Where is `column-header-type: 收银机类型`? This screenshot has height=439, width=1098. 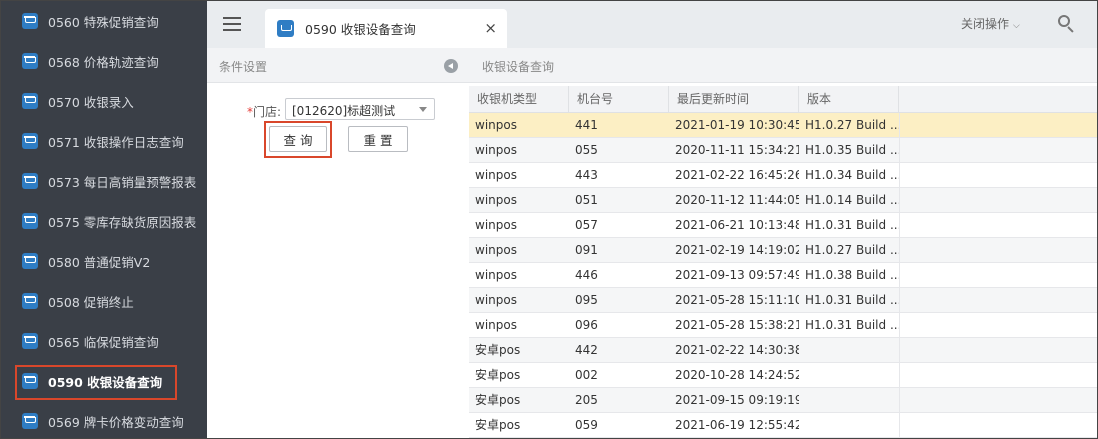 column-header-type: 收银机类型 is located at coordinates (519, 99).